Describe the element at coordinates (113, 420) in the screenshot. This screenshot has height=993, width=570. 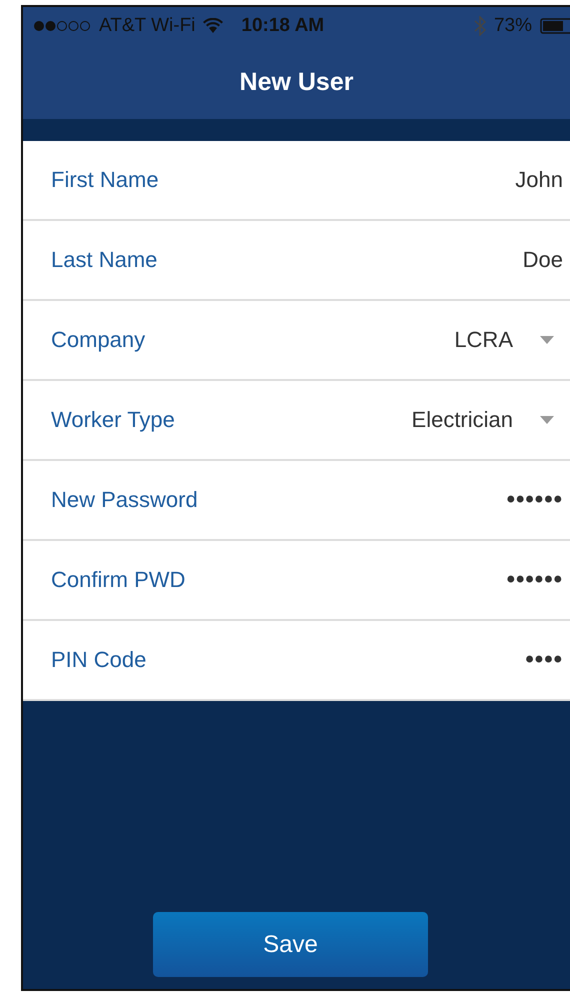
I see `field-label: Worker Type` at that location.